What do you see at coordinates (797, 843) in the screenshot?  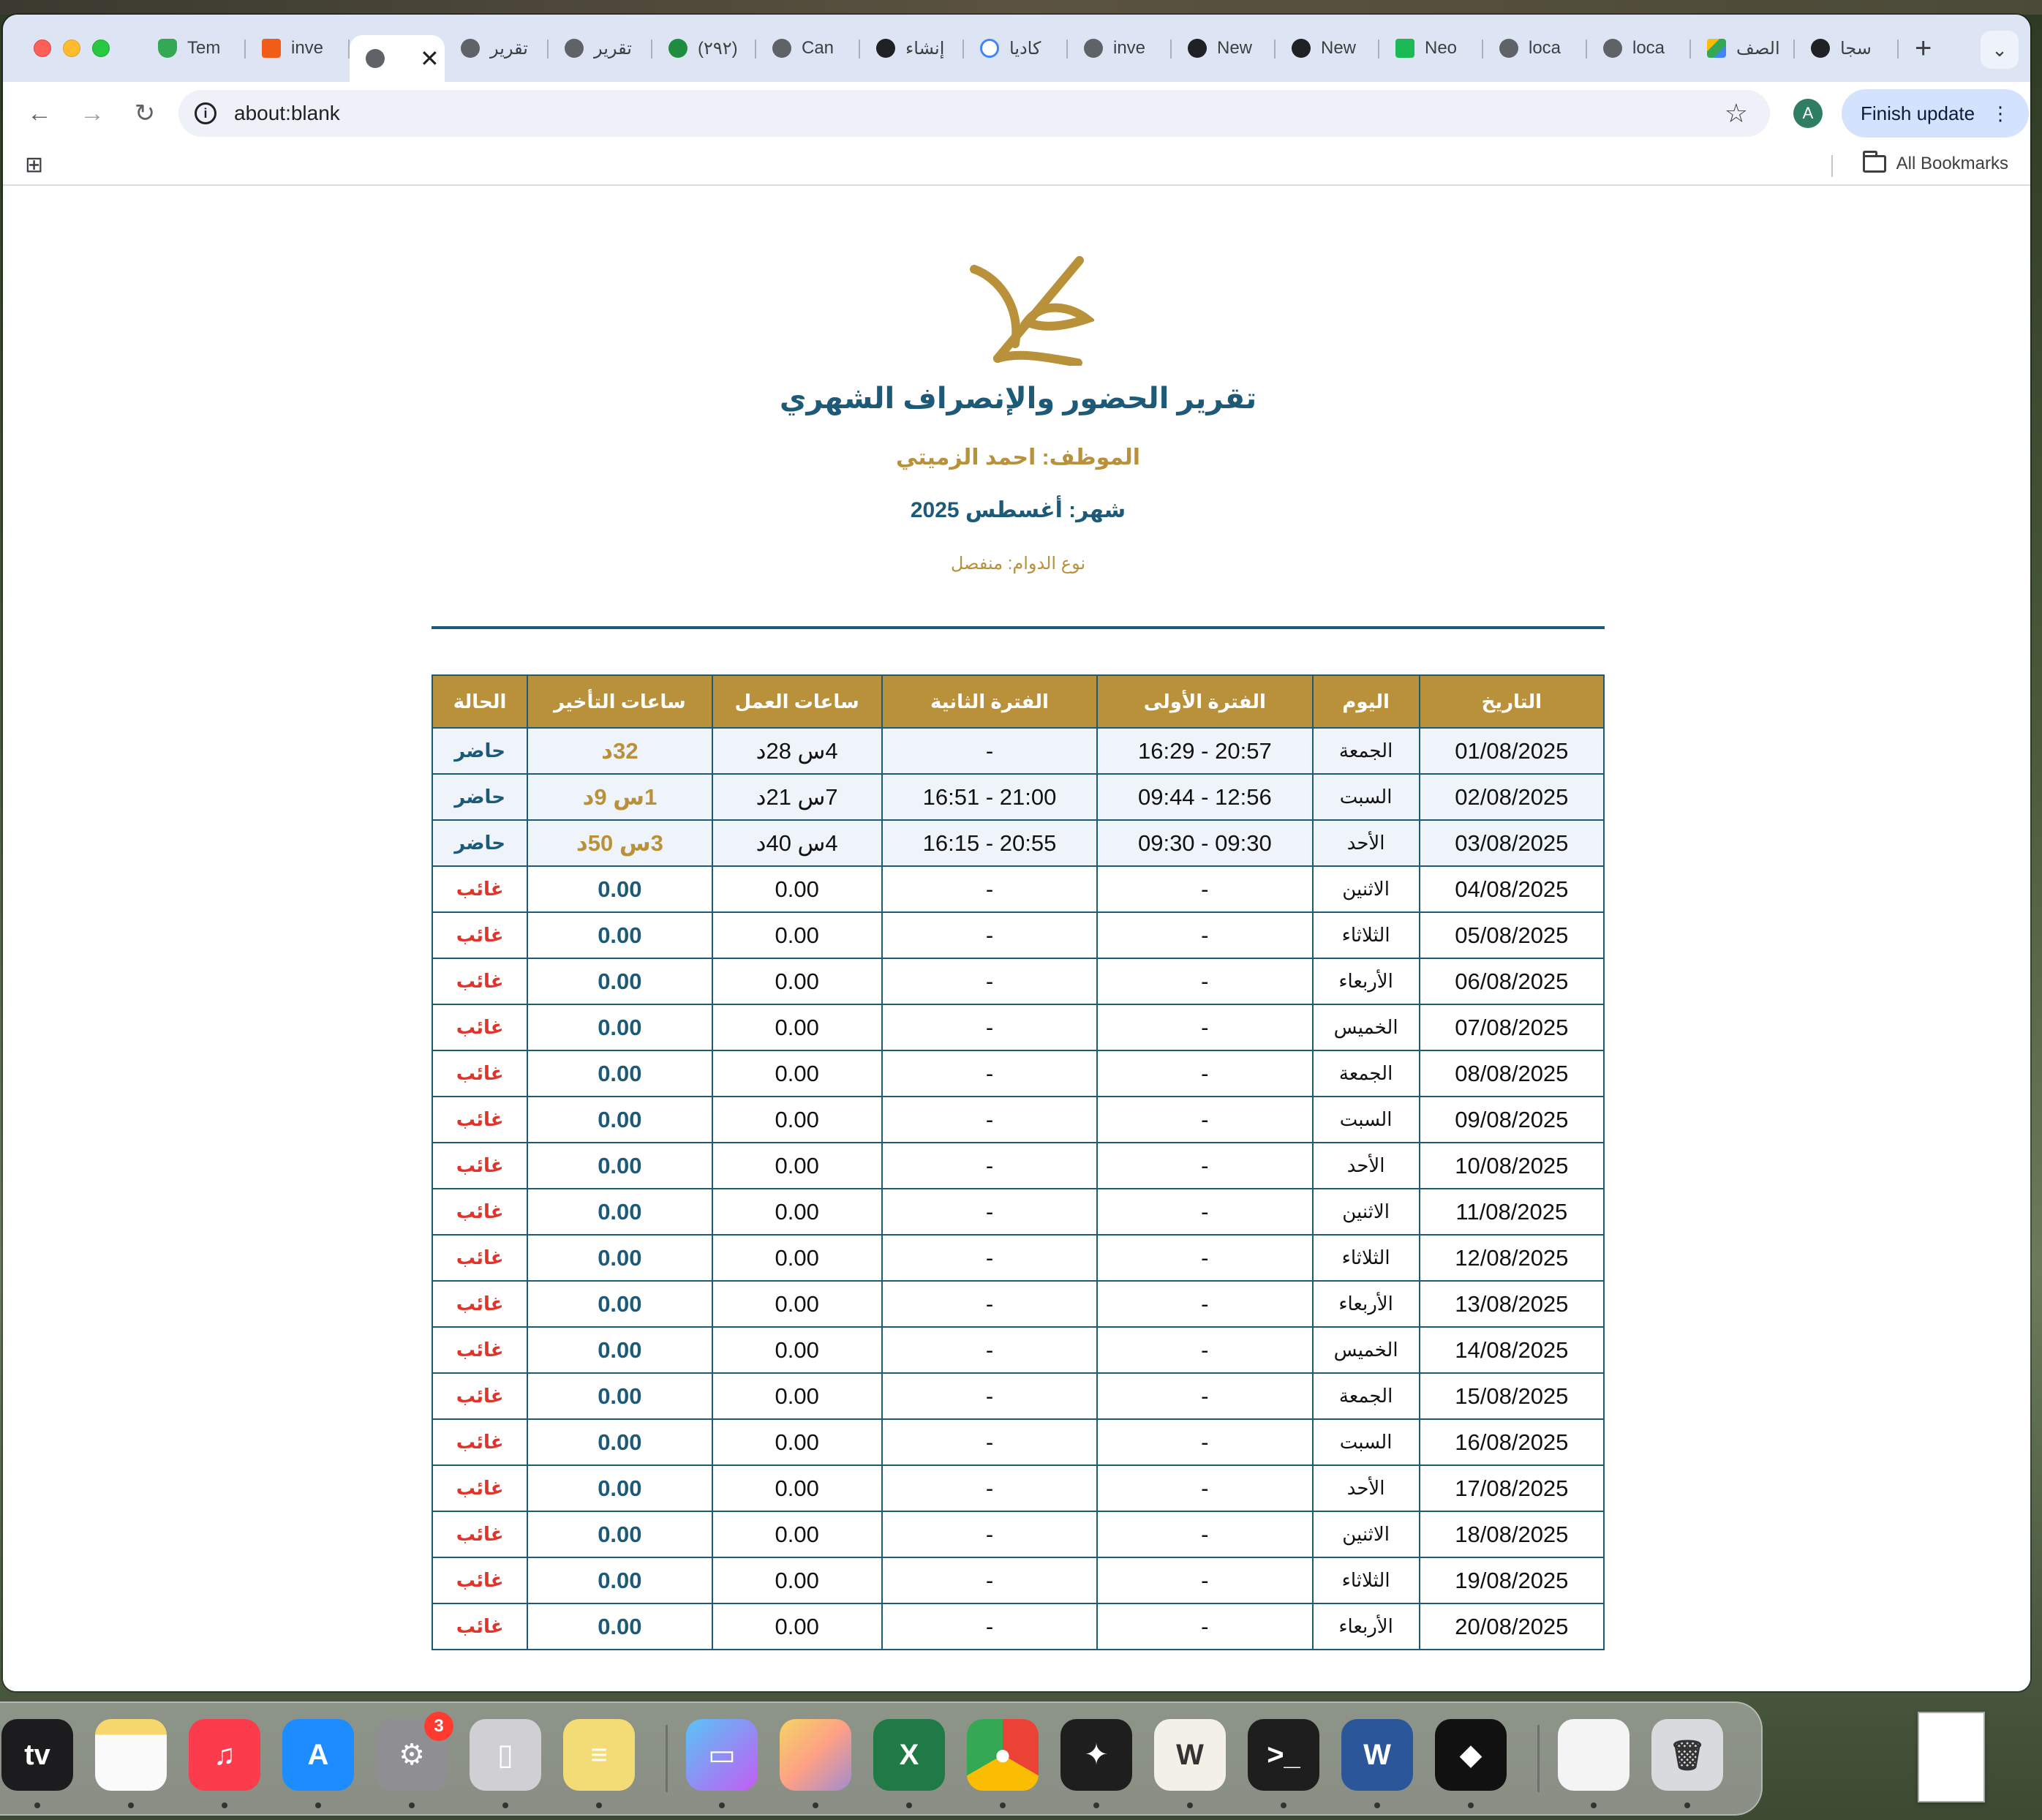 I see `cell-work-hours: 4س 40د` at bounding box center [797, 843].